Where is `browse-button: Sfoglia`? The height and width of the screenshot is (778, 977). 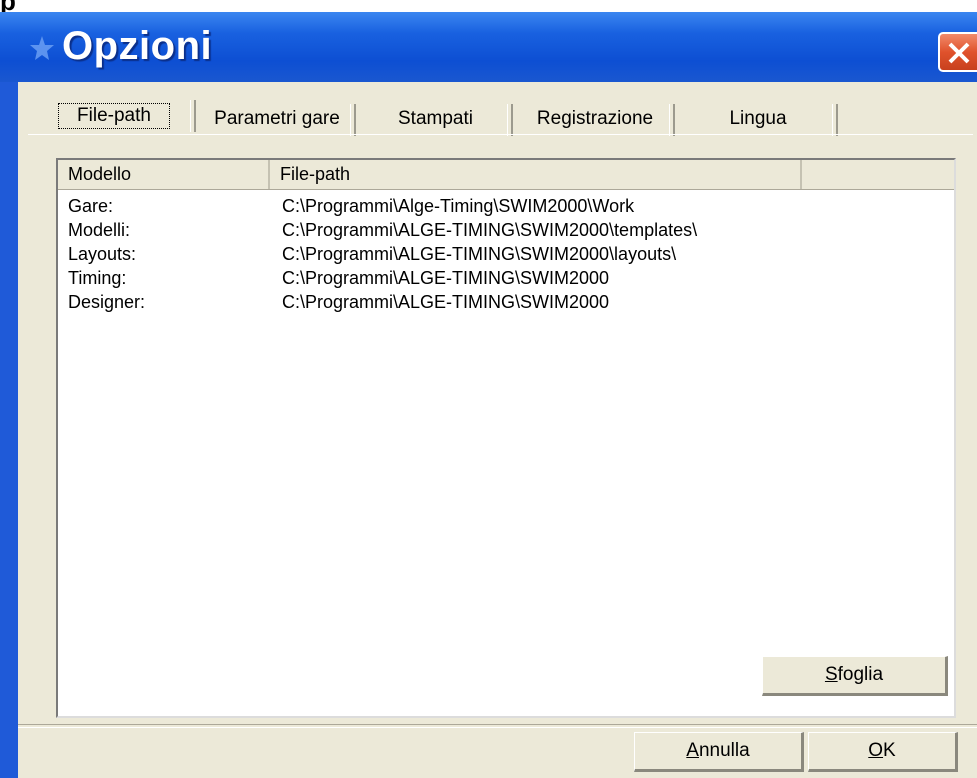 browse-button: Sfoglia is located at coordinates (855, 676).